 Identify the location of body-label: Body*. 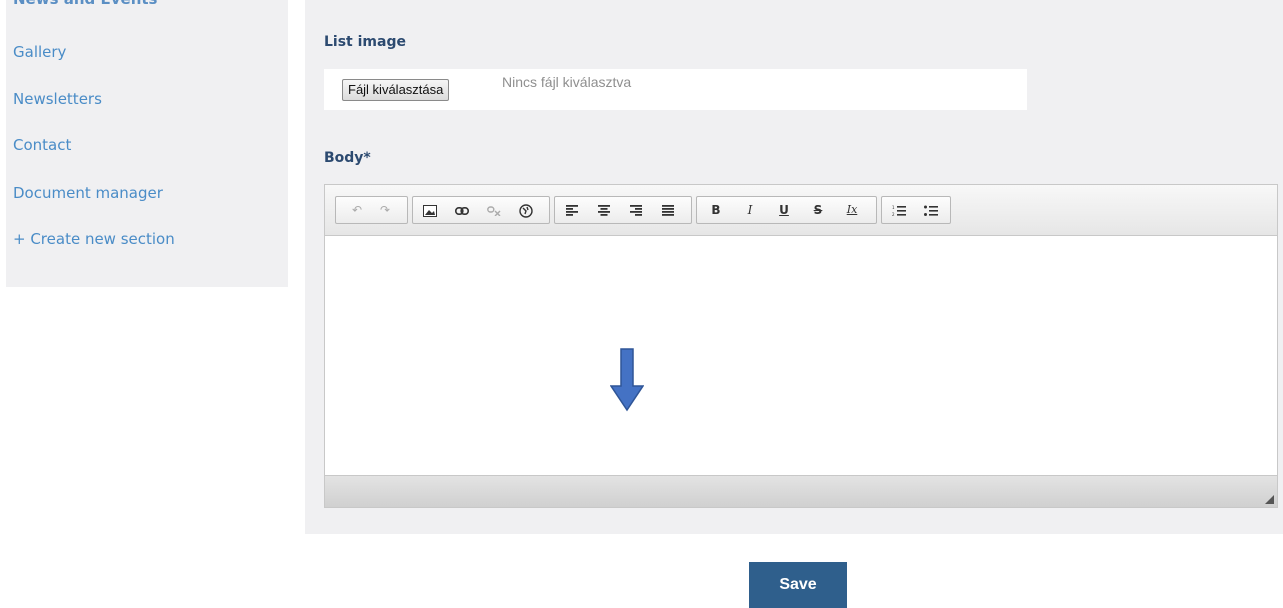
(347, 158).